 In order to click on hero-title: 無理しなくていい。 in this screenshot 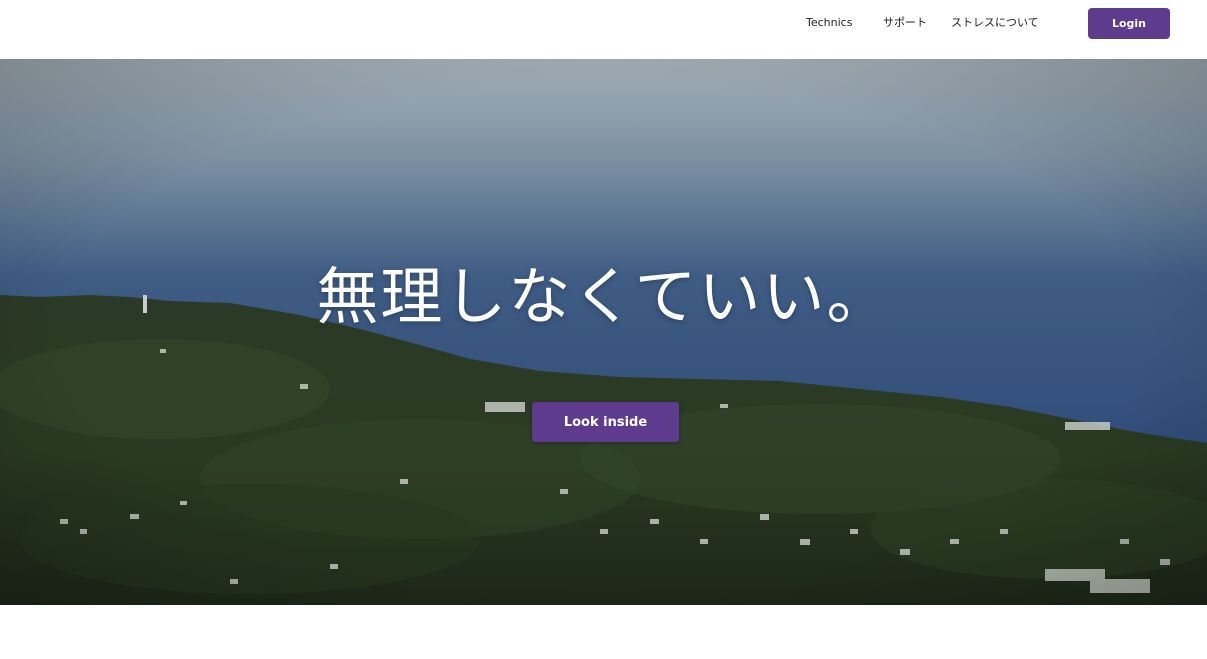, I will do `click(603, 296)`.